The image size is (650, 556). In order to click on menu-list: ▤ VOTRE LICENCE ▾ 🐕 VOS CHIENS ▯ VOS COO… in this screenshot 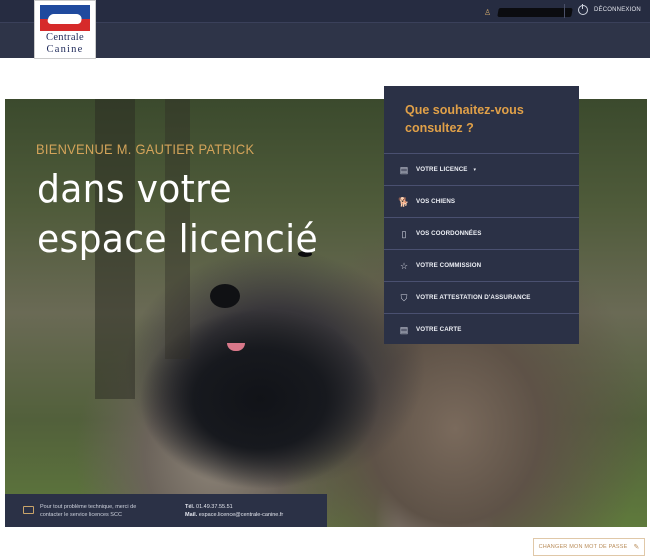, I will do `click(481, 249)`.